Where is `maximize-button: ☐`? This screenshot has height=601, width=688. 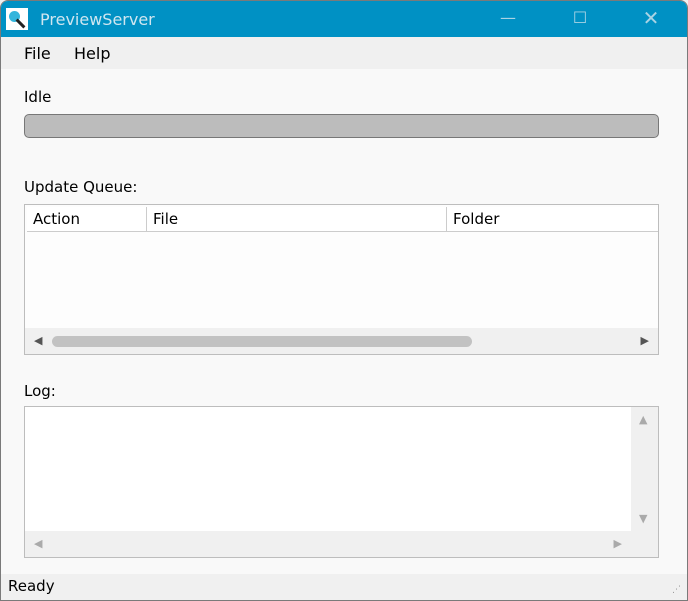
maximize-button: ☐ is located at coordinates (580, 19).